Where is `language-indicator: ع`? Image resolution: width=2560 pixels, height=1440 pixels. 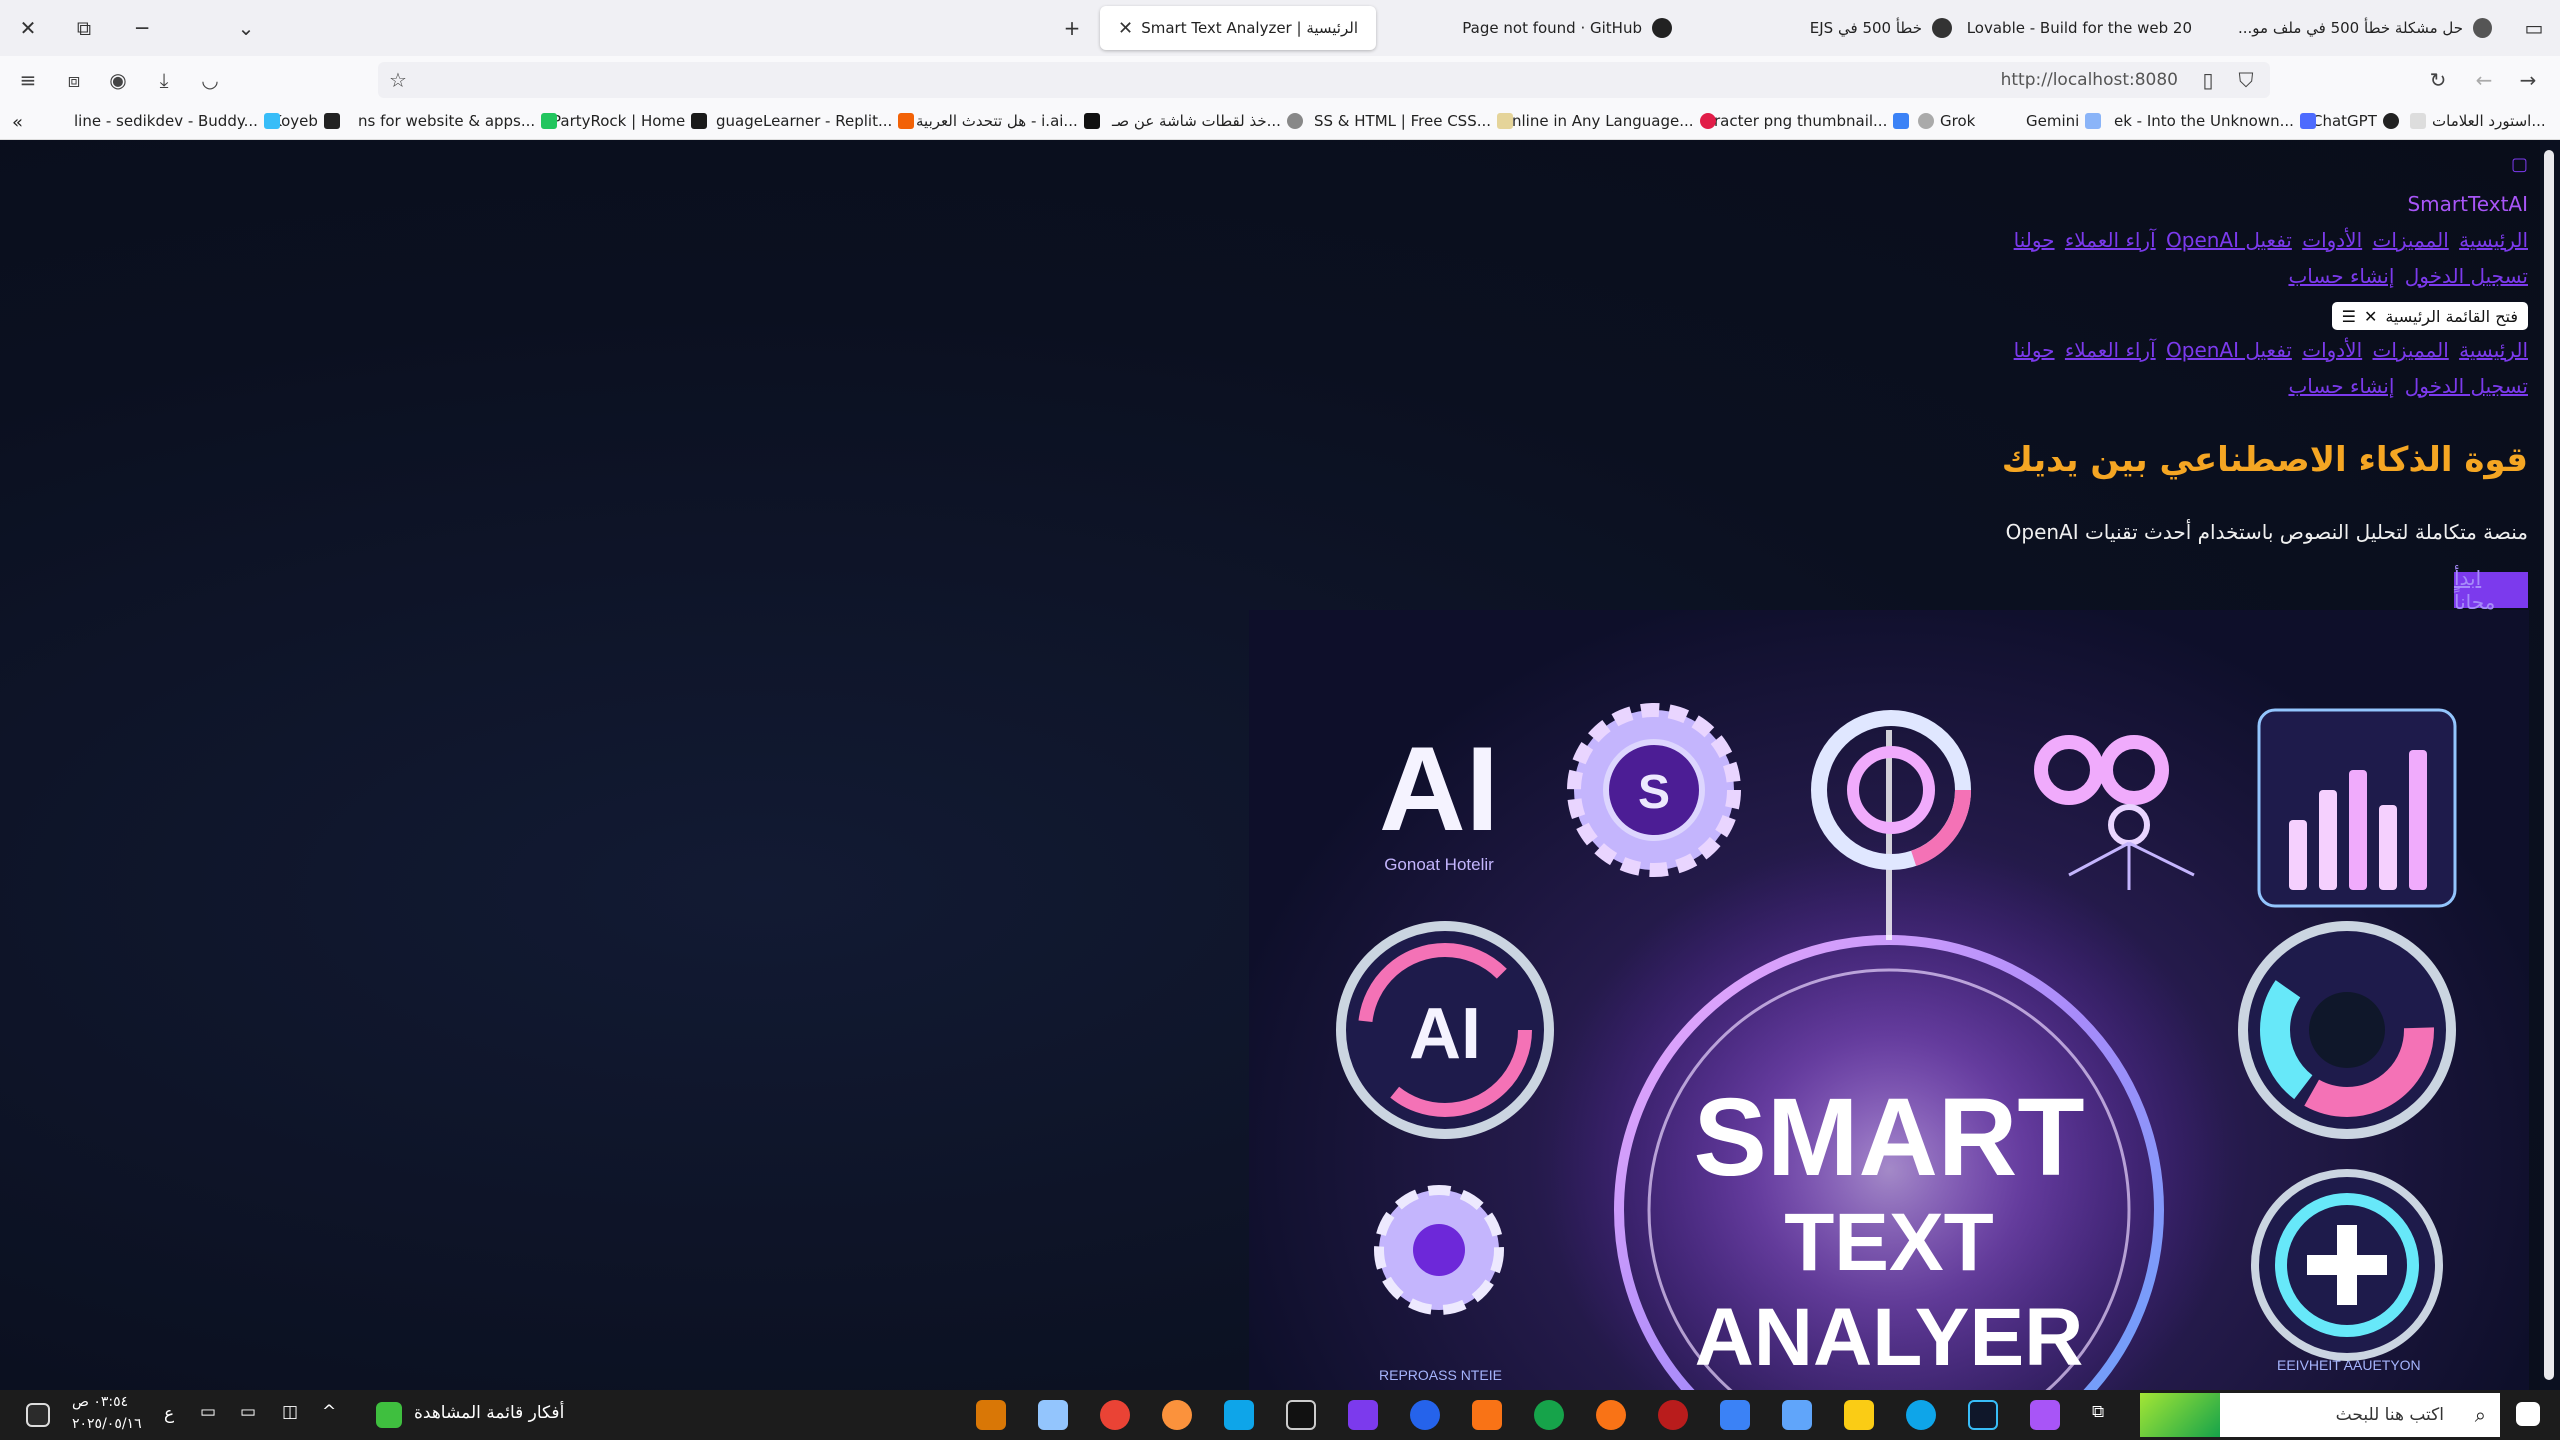
language-indicator: ع is located at coordinates (169, 1414).